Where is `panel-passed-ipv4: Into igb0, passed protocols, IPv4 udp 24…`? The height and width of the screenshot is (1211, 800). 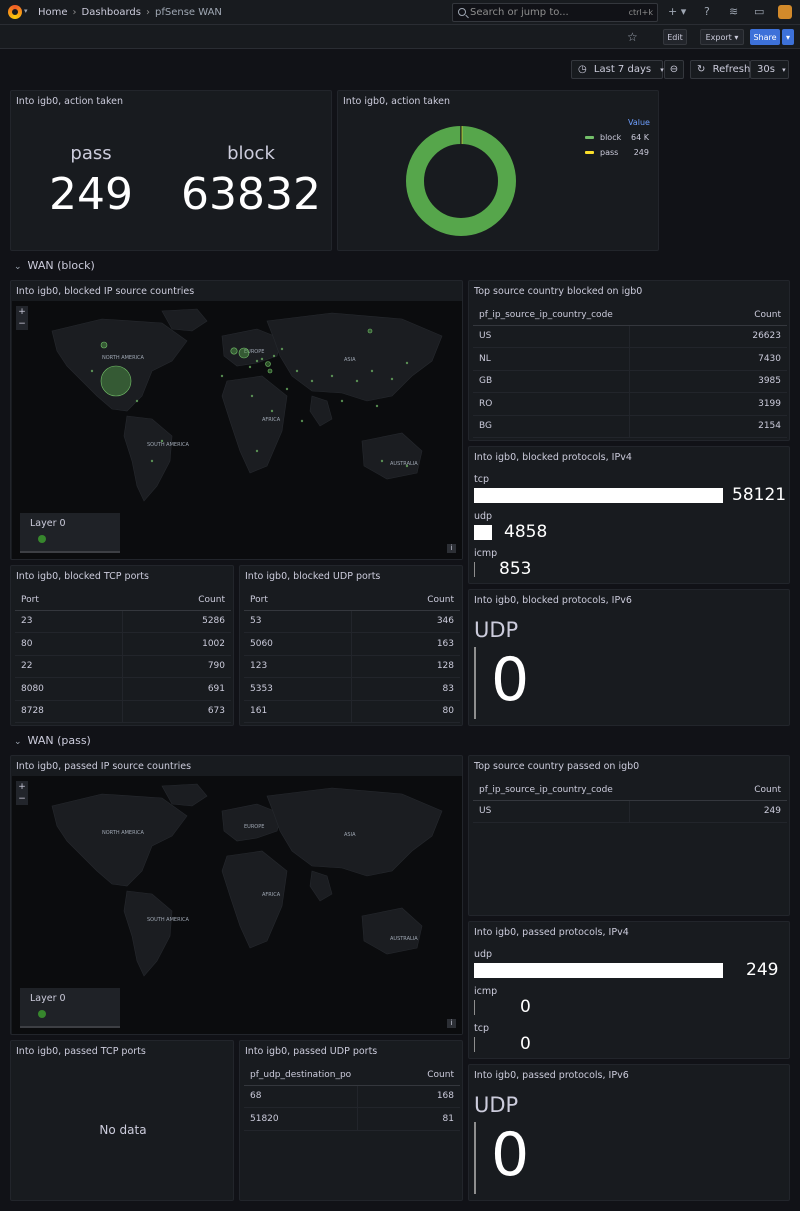
panel-passed-ipv4: Into igb0, passed protocols, IPv4 udp 24… is located at coordinates (629, 990).